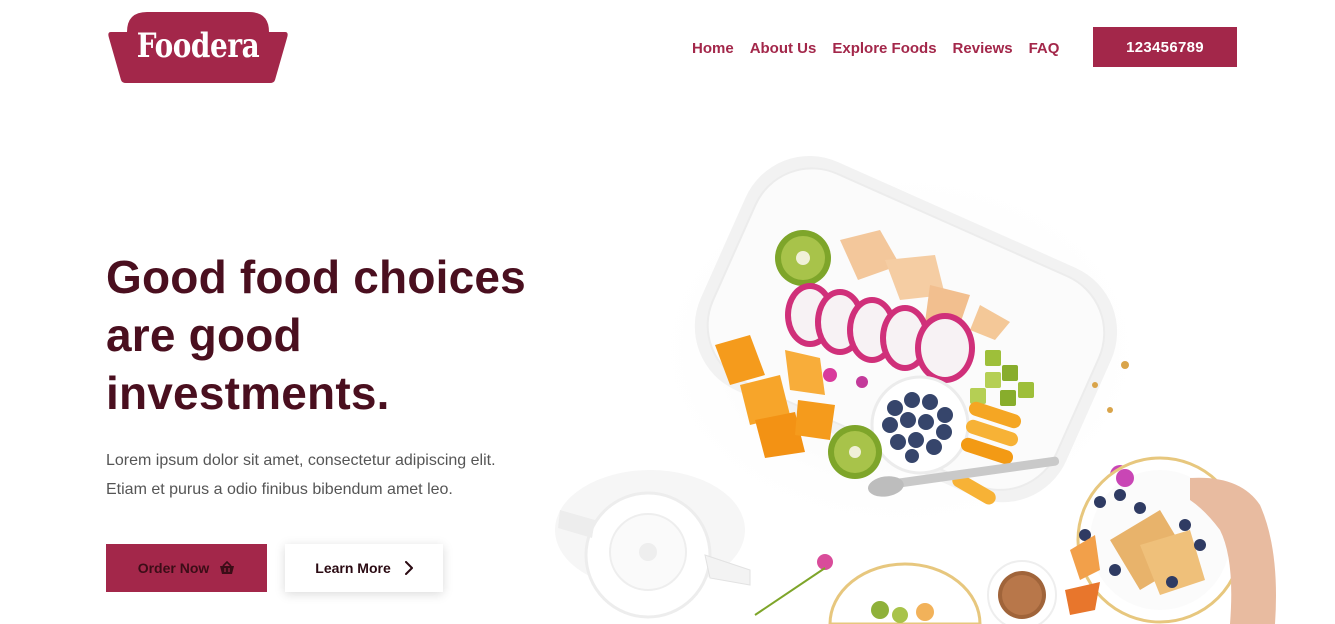 Image resolution: width=1335 pixels, height=624 pixels. Describe the element at coordinates (173, 568) in the screenshot. I see `order-now-label: Order Now` at that location.